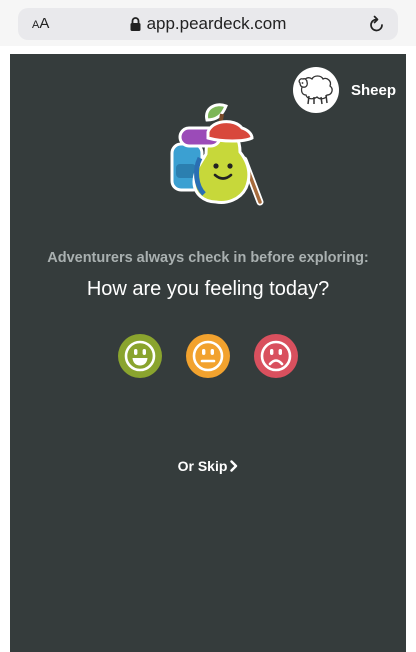 Image resolution: width=416 pixels, height=652 pixels. What do you see at coordinates (373, 90) in the screenshot?
I see `user-name: Sheep` at bounding box center [373, 90].